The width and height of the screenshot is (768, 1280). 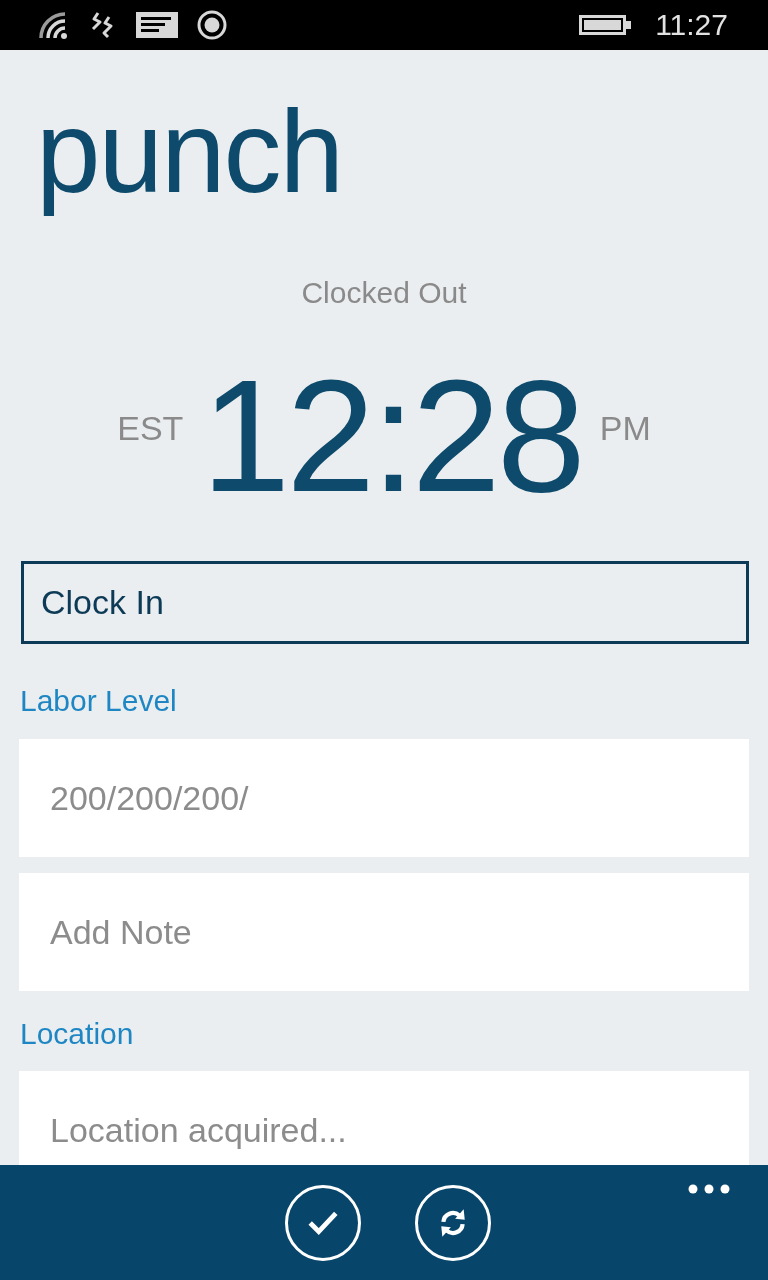 I want to click on text-box-icon, so click(x=157, y=25).